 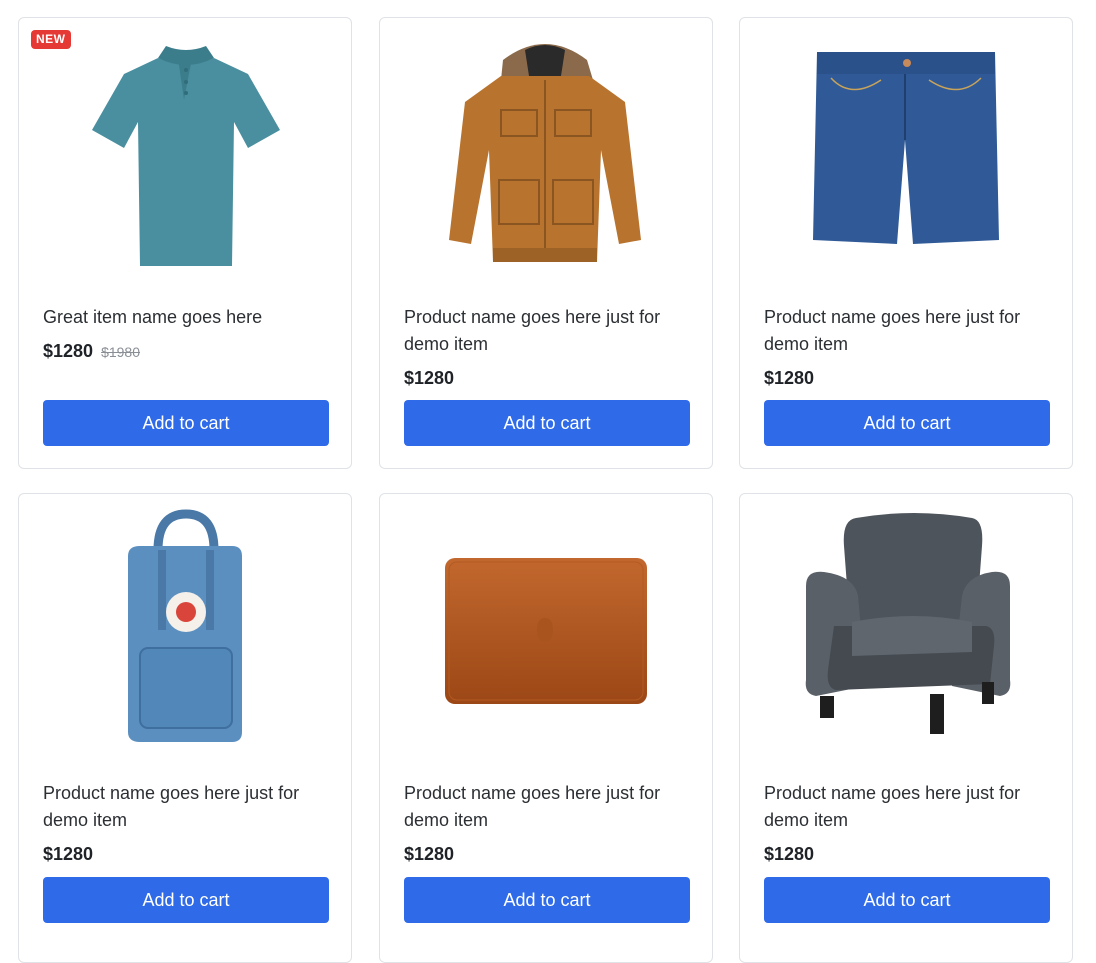 What do you see at coordinates (185, 150) in the screenshot?
I see `polo-shirt-image` at bounding box center [185, 150].